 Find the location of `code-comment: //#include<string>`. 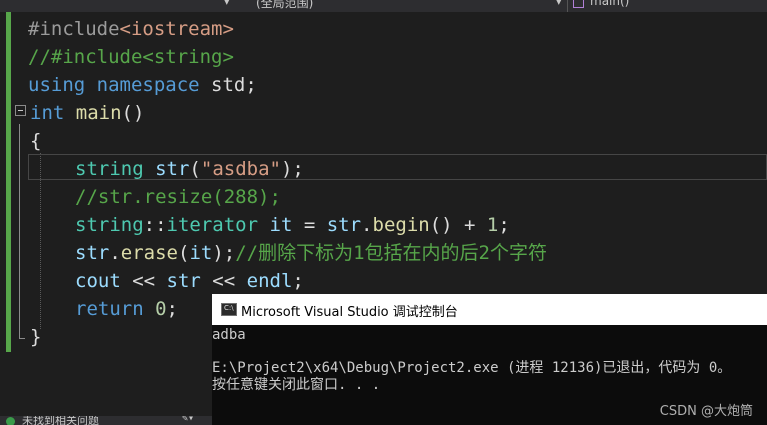

code-comment: //#include<string> is located at coordinates (131, 57).